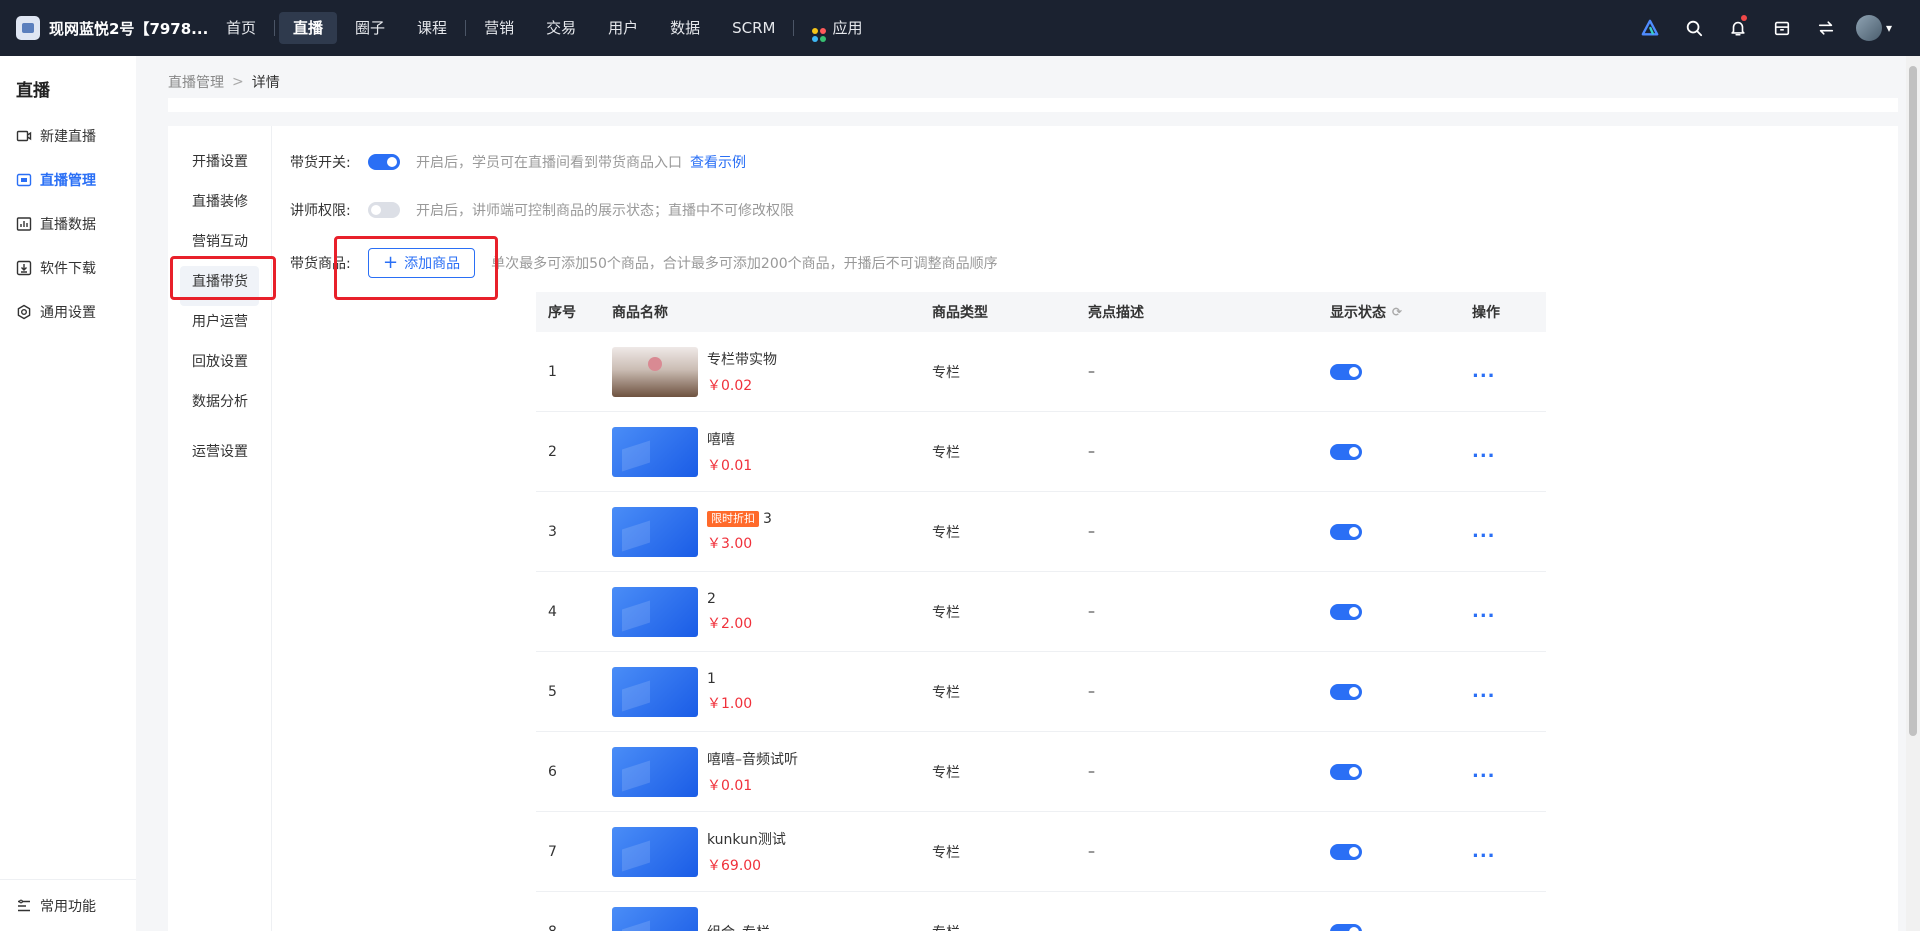 Image resolution: width=1920 pixels, height=931 pixels. Describe the element at coordinates (518, 162) in the screenshot. I see `sell-switch-row: 带货开关: 开启后，学员可在直播间看到带货商品入口 查看示例` at that location.